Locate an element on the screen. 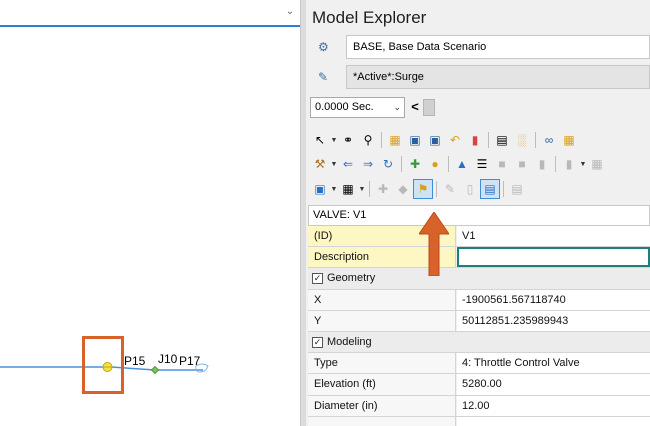 This screenshot has width=650, height=426. junction-label-j10: J10 is located at coordinates (168, 359).